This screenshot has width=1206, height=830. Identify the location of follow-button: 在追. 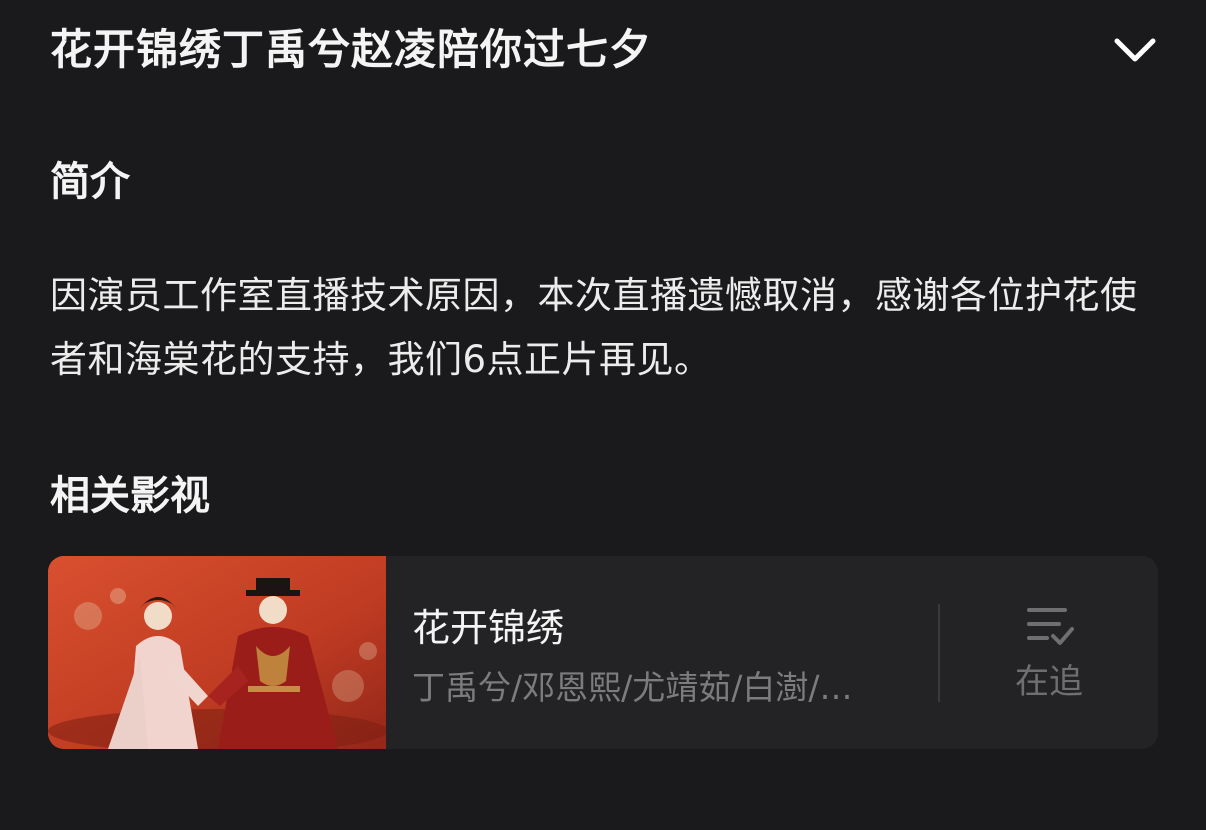
(1049, 656).